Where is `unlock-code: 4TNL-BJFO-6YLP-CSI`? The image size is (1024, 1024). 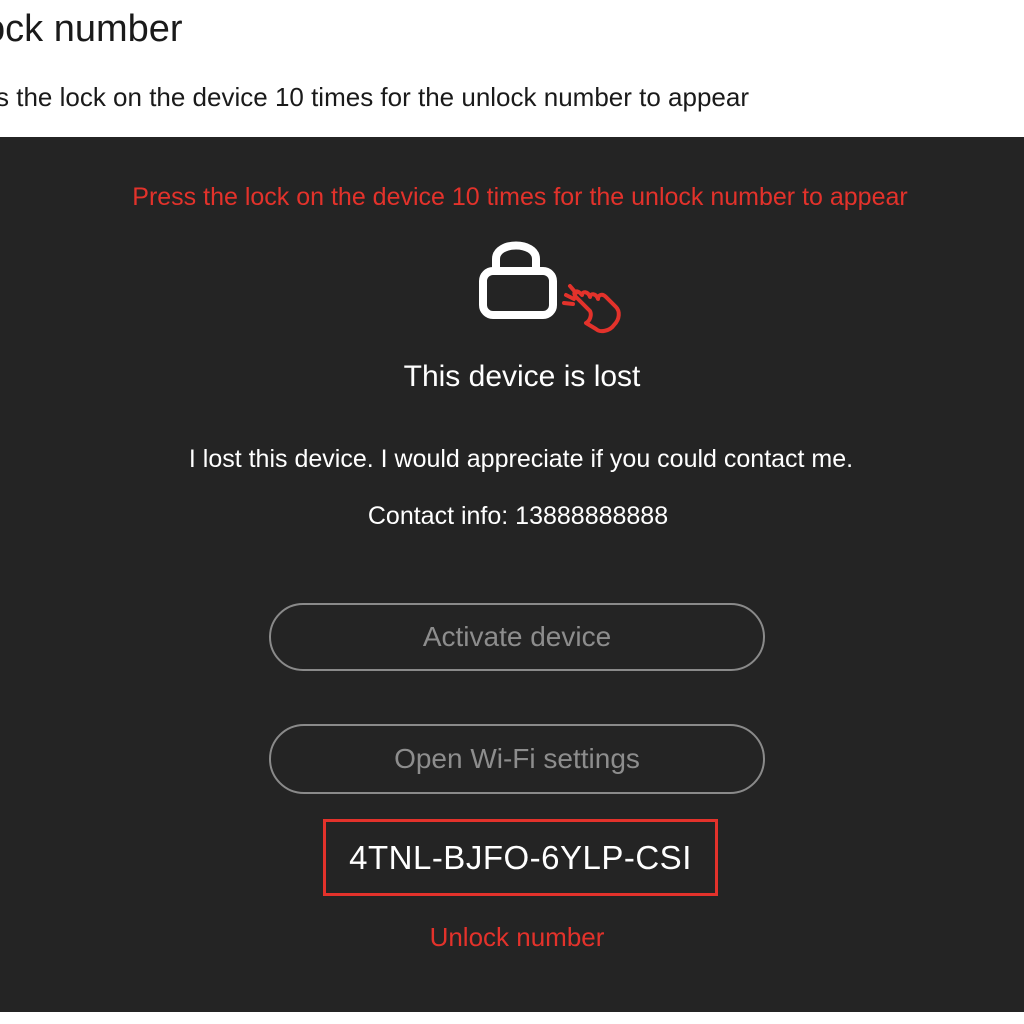
unlock-code: 4TNL-BJFO-6YLP-CSI is located at coordinates (520, 857).